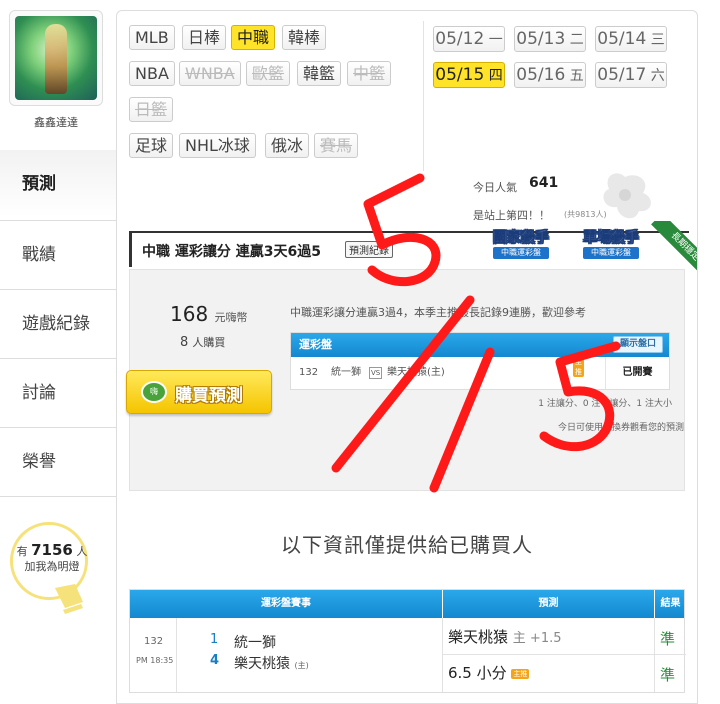  What do you see at coordinates (548, 604) in the screenshot?
I see `header-prediction: 預測` at bounding box center [548, 604].